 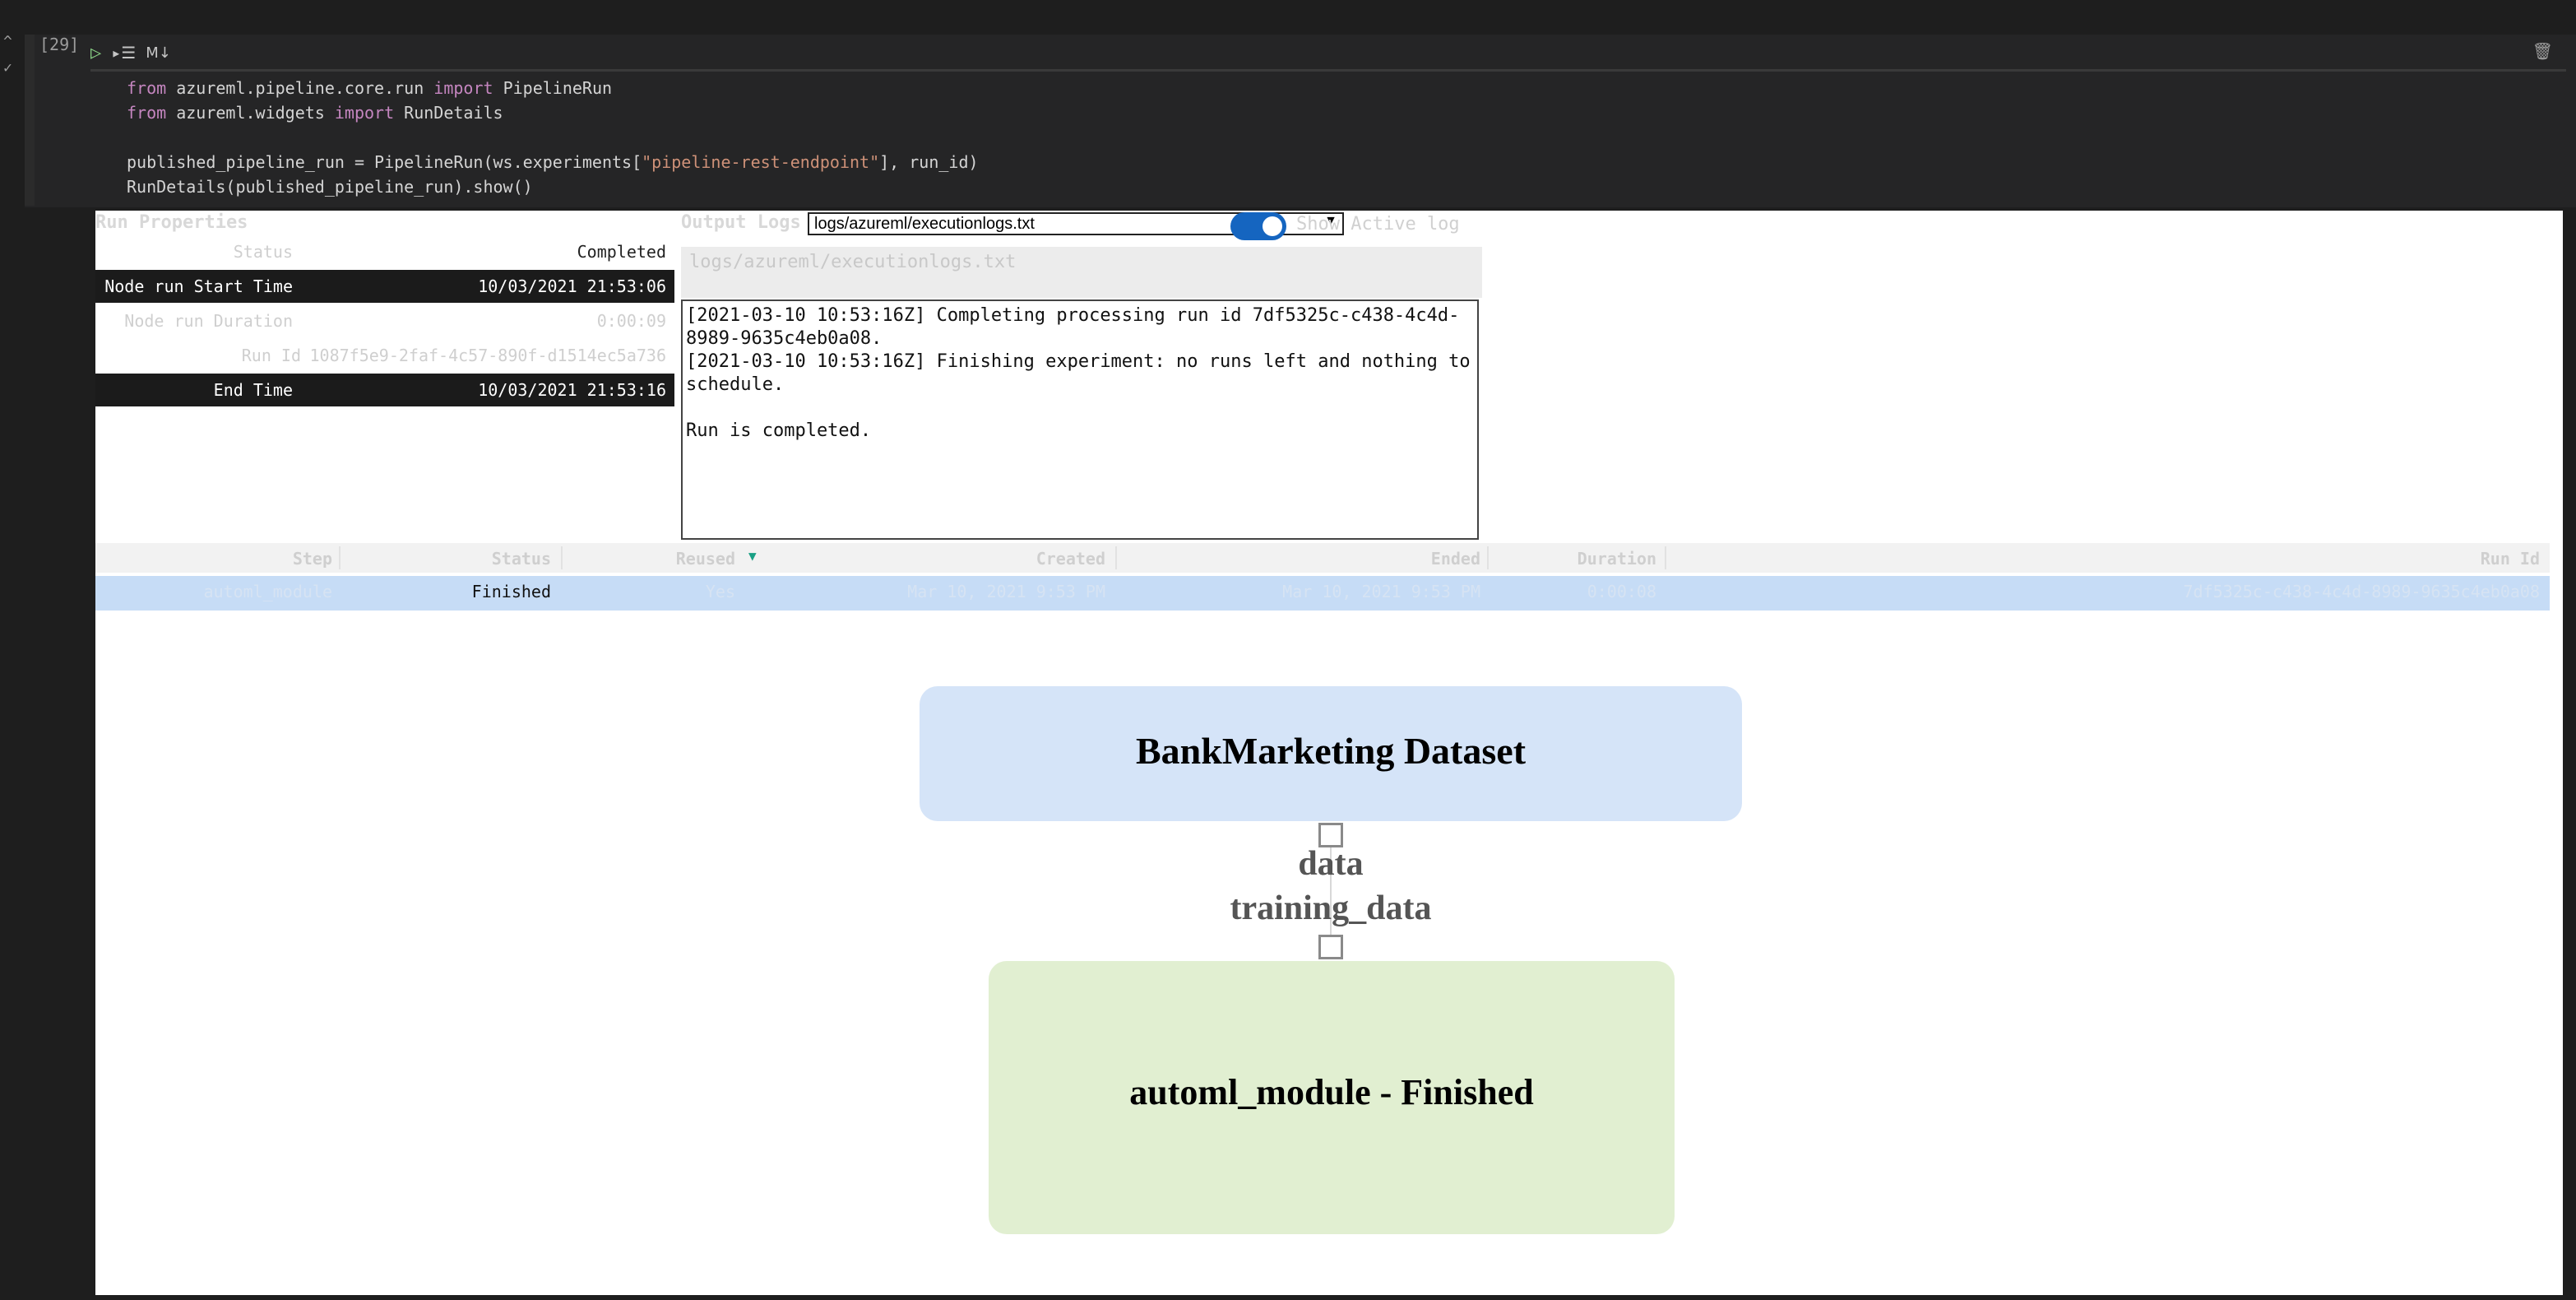 I want to click on col-header-step: Step, so click(x=312, y=559).